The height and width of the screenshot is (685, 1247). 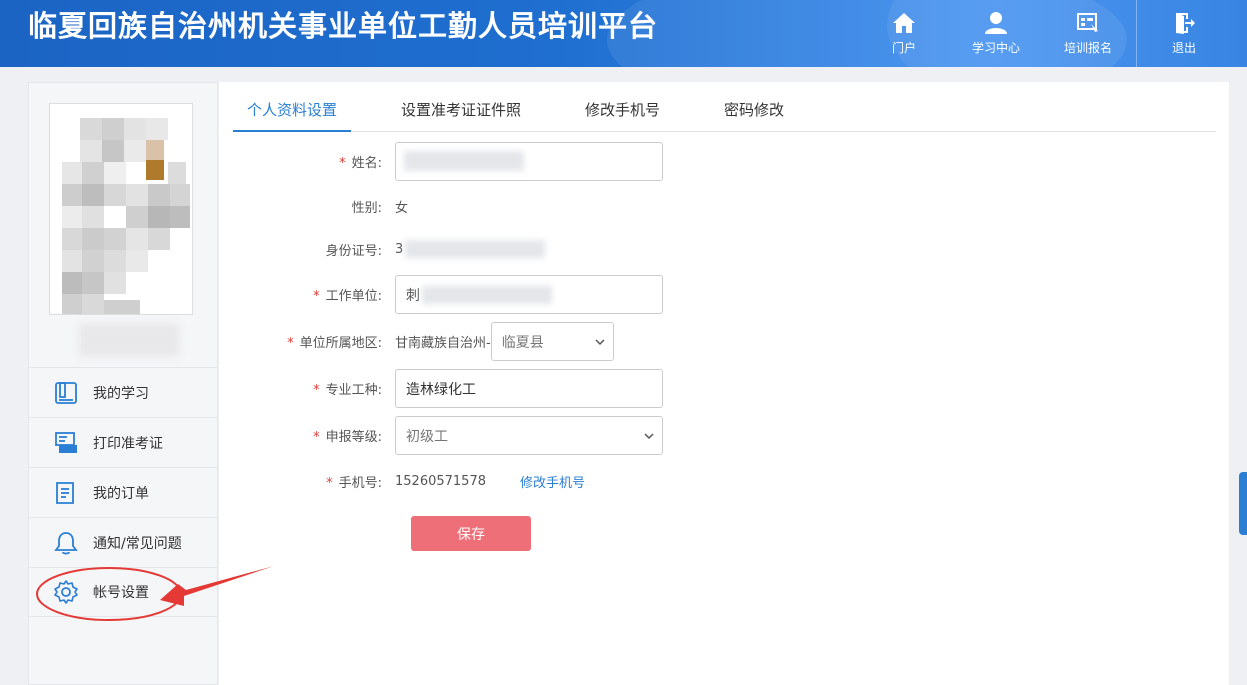 I want to click on sidebar-item-label: 我的订单, so click(x=121, y=493).